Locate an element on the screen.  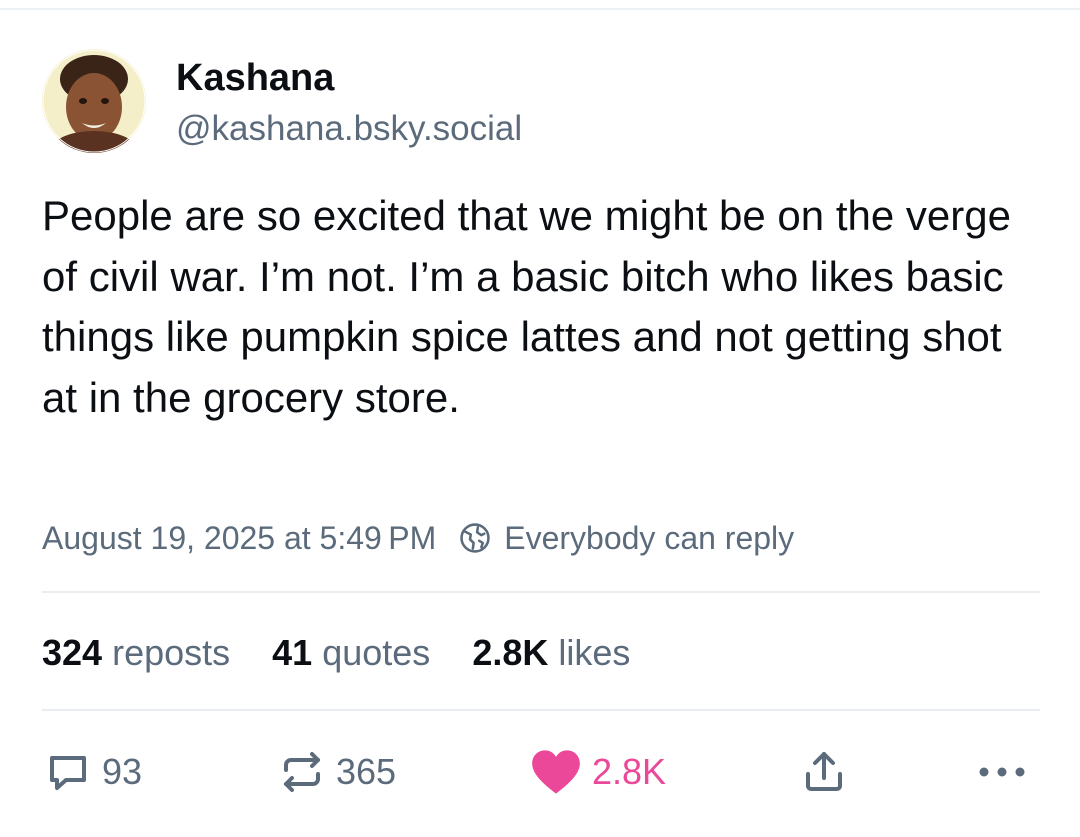
like-button: 2.8K is located at coordinates (598, 772).